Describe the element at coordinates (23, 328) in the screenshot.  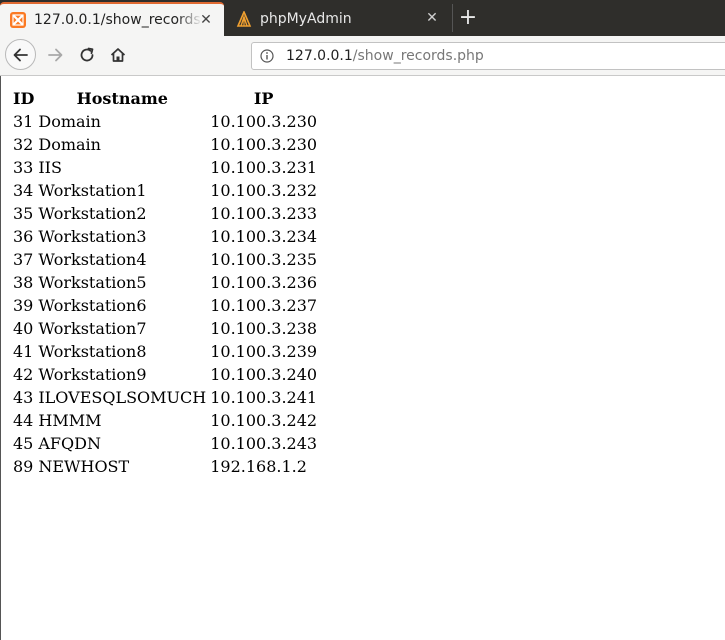
I see `record-id-cell: 40` at that location.